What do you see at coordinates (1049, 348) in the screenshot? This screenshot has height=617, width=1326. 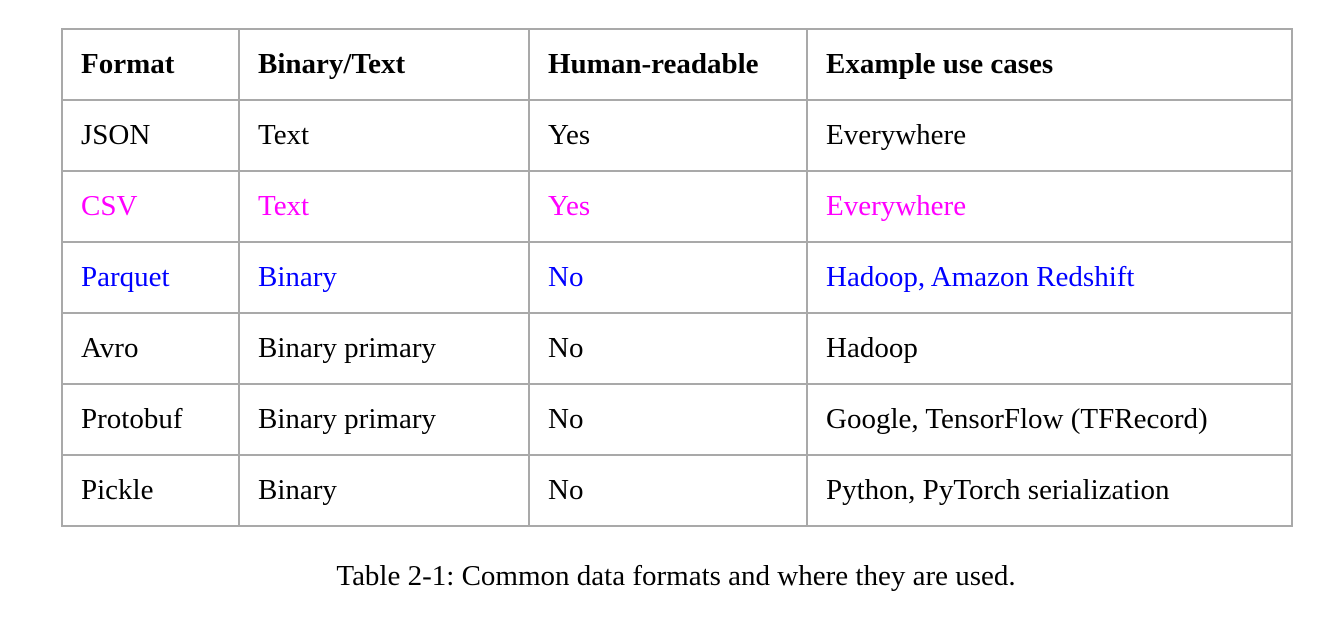 I see `cell-example-use-cases: Hadoop` at bounding box center [1049, 348].